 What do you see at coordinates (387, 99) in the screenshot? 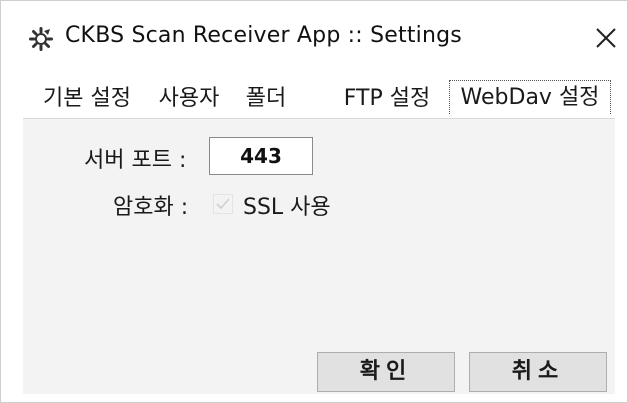
I see `tab-ftp-settings: FTP 설정` at bounding box center [387, 99].